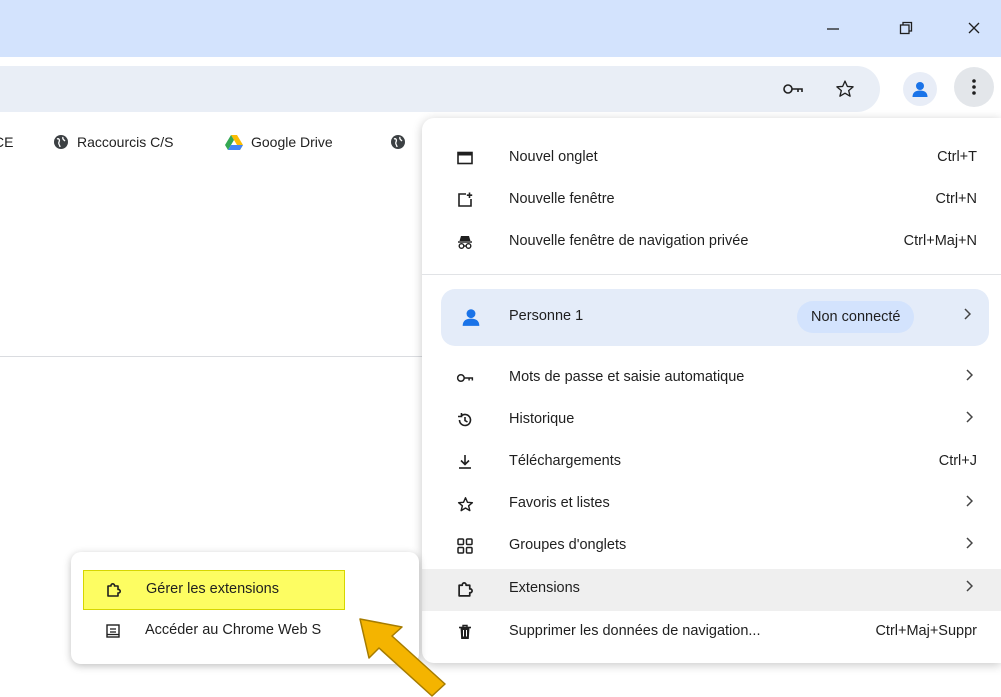 The width and height of the screenshot is (1001, 697). I want to click on minimize-button, so click(833, 28).